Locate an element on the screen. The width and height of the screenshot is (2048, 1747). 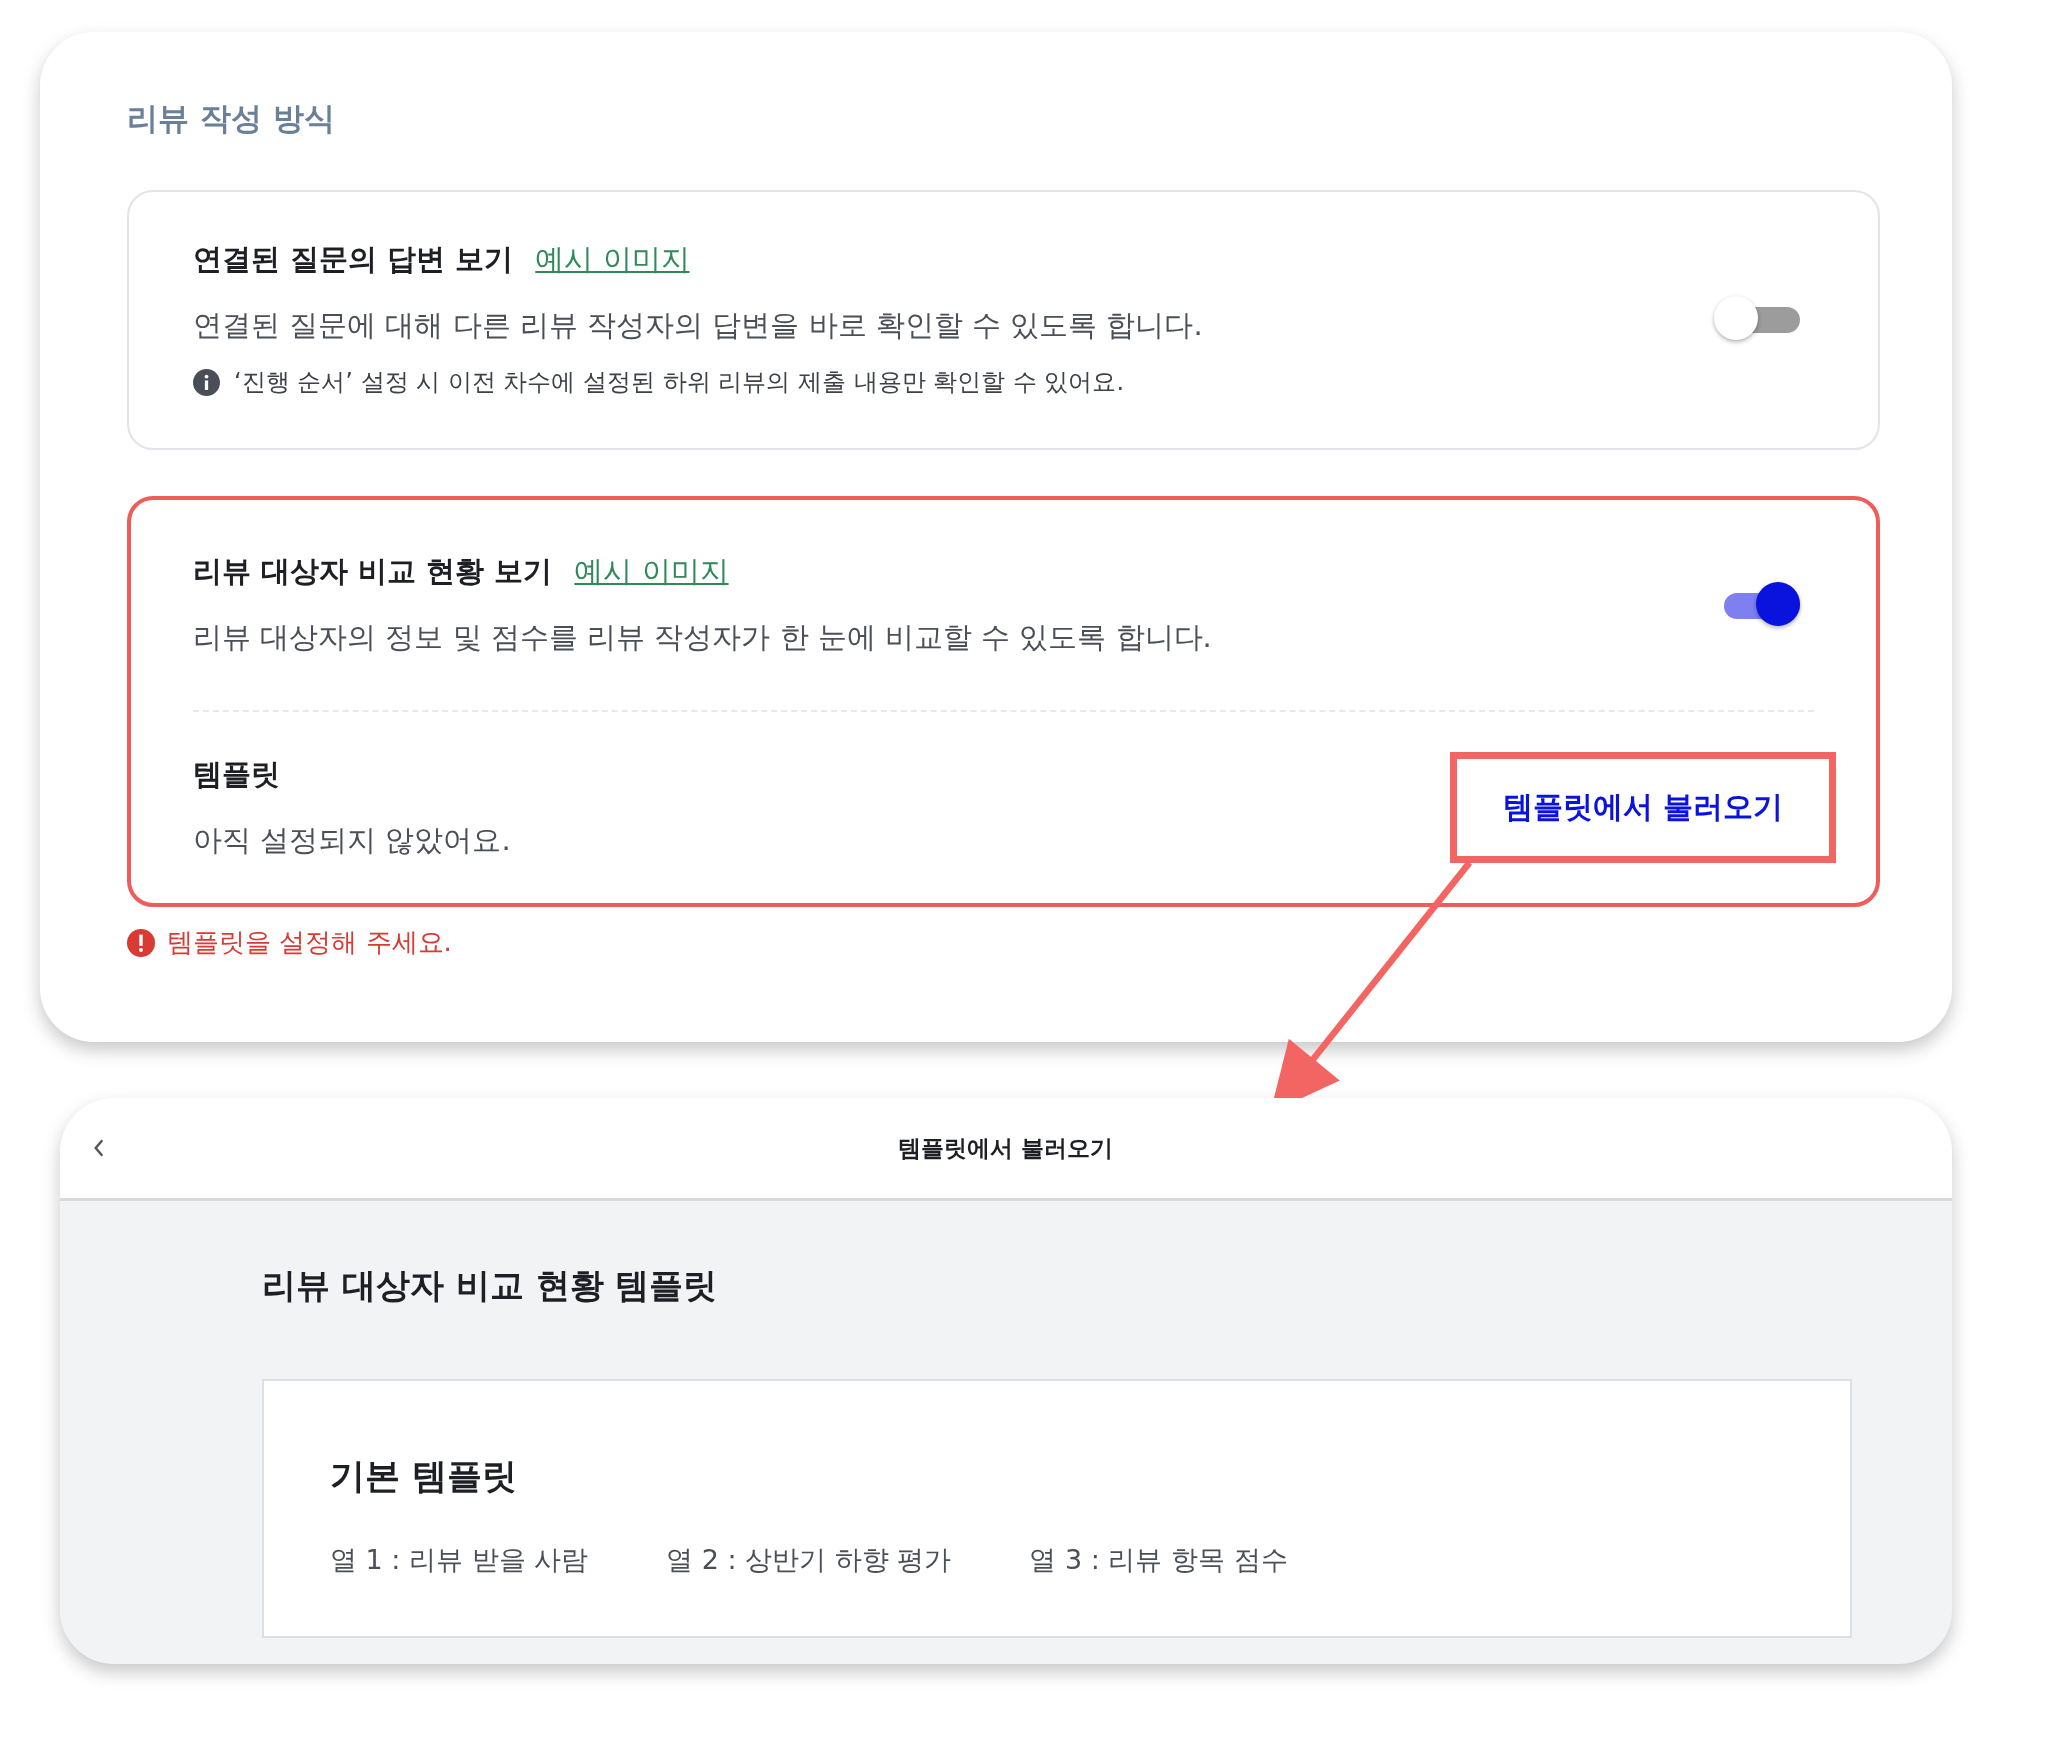
info-icon is located at coordinates (206, 382).